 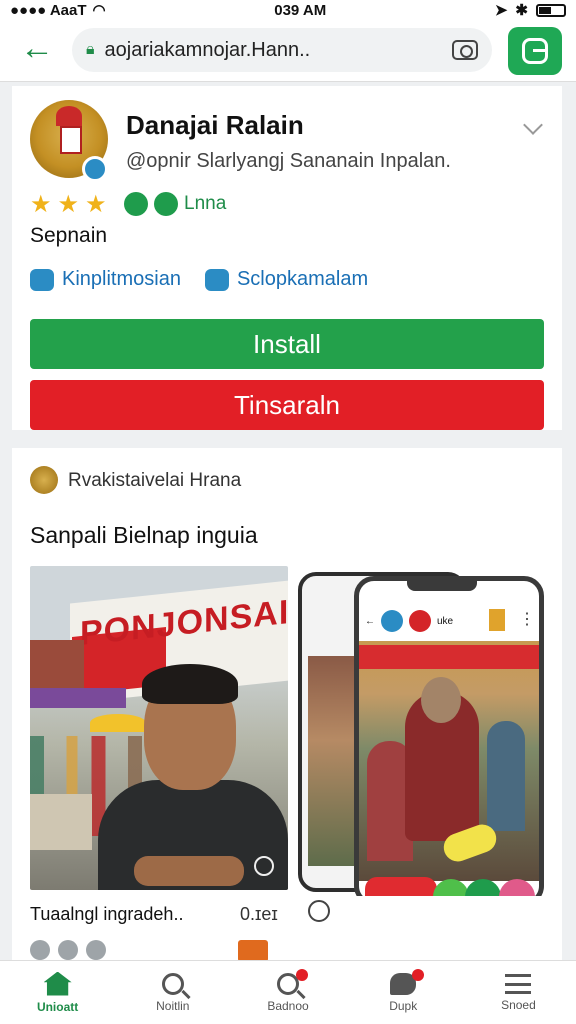 What do you see at coordinates (527, 619) in the screenshot?
I see `more-icon: ⋮` at bounding box center [527, 619].